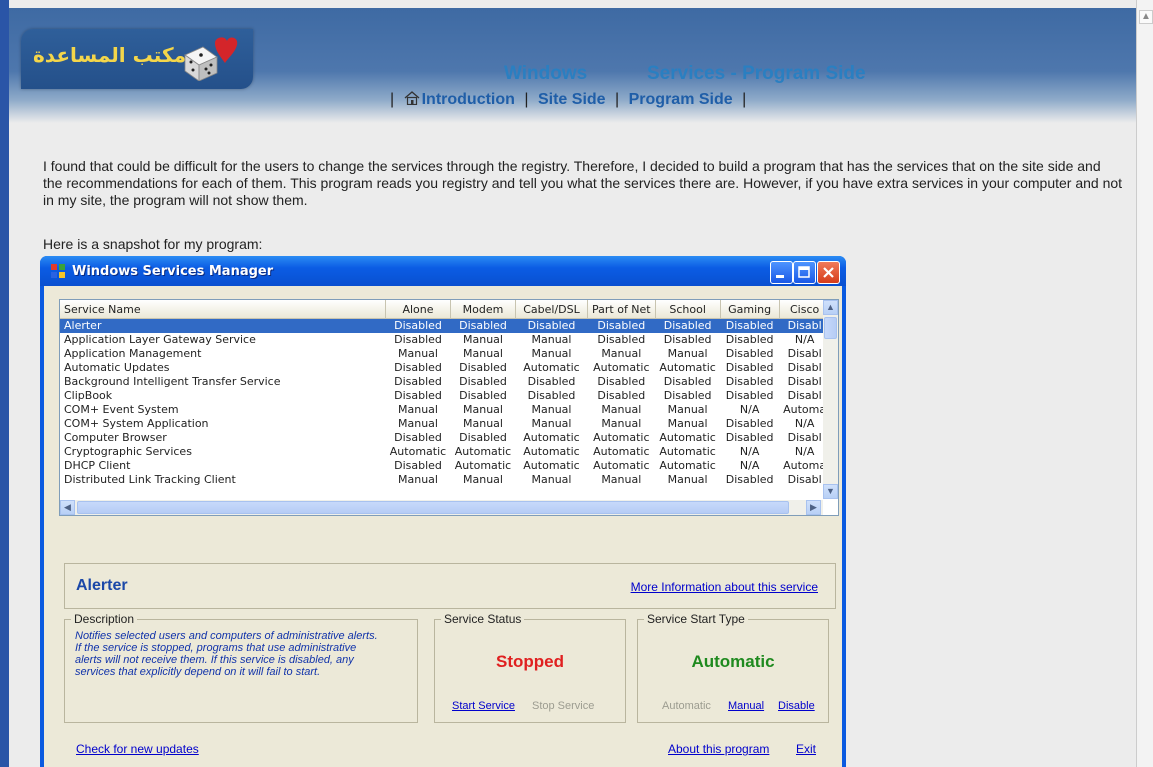 The image size is (1153, 767). What do you see at coordinates (115, 437) in the screenshot?
I see `table-cell: Computer Browser` at bounding box center [115, 437].